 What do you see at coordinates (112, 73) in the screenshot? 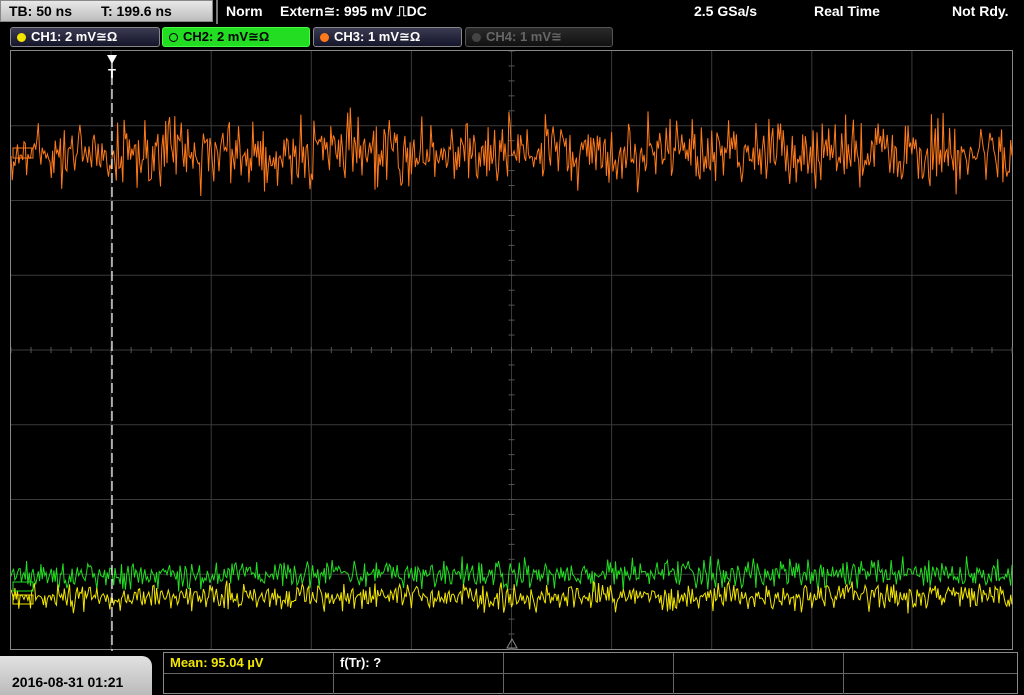
I see `trigger-marker-label: T` at bounding box center [112, 73].